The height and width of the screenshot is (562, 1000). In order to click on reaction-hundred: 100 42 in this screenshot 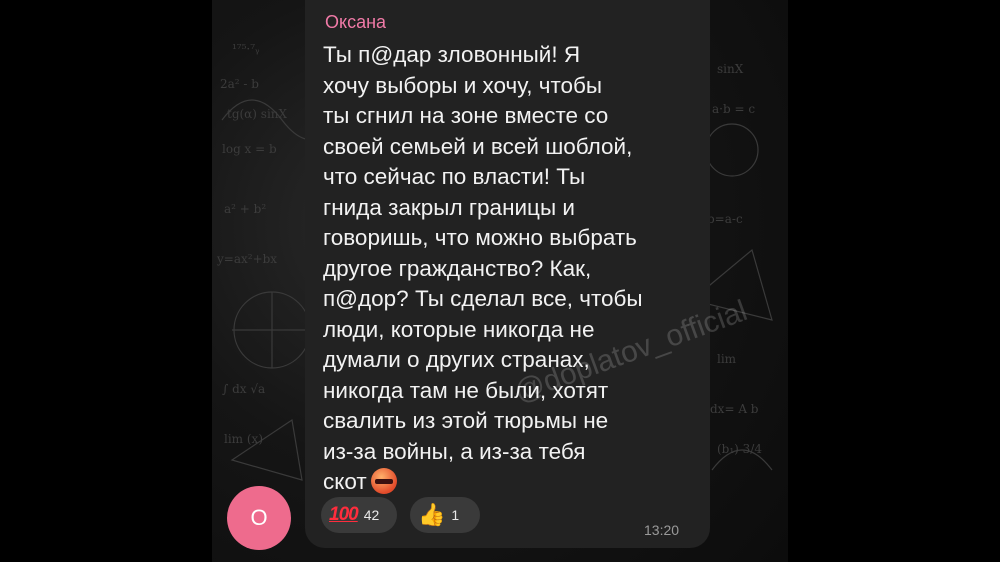, I will do `click(359, 515)`.